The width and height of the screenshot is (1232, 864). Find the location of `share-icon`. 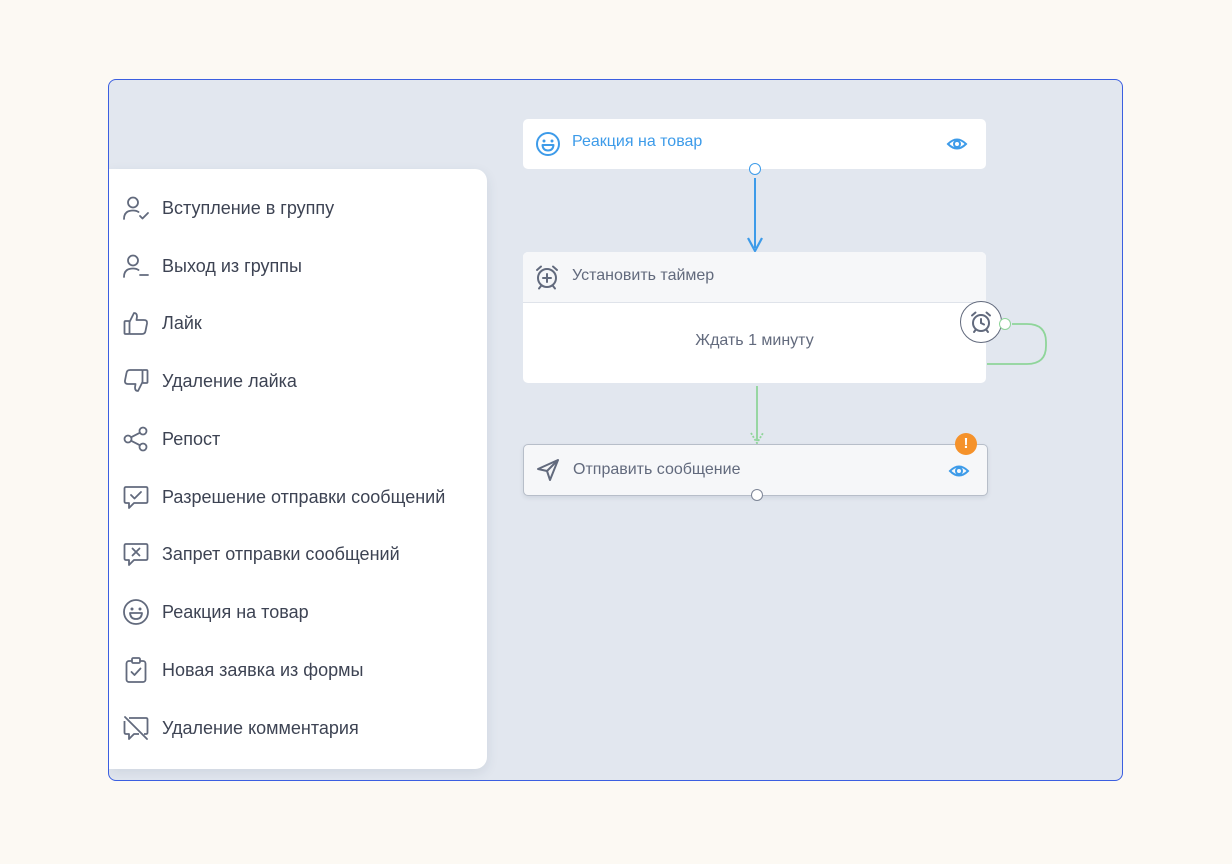

share-icon is located at coordinates (136, 439).